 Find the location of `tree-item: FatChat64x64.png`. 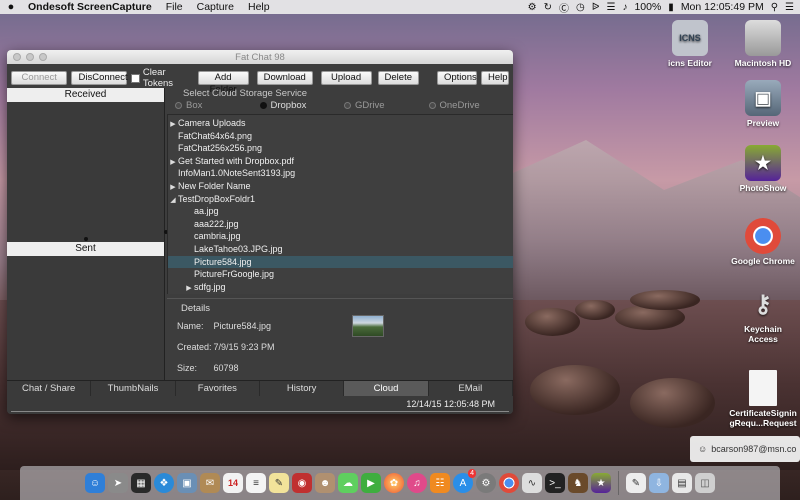

tree-item: FatChat64x64.png is located at coordinates (340, 136).